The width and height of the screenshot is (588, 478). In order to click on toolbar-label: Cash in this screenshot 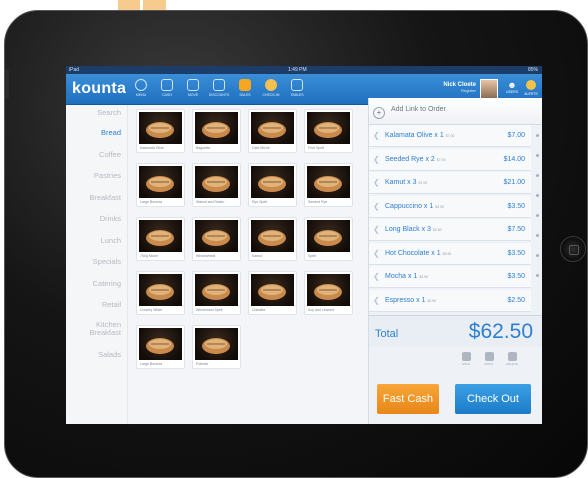, I will do `click(167, 95)`.